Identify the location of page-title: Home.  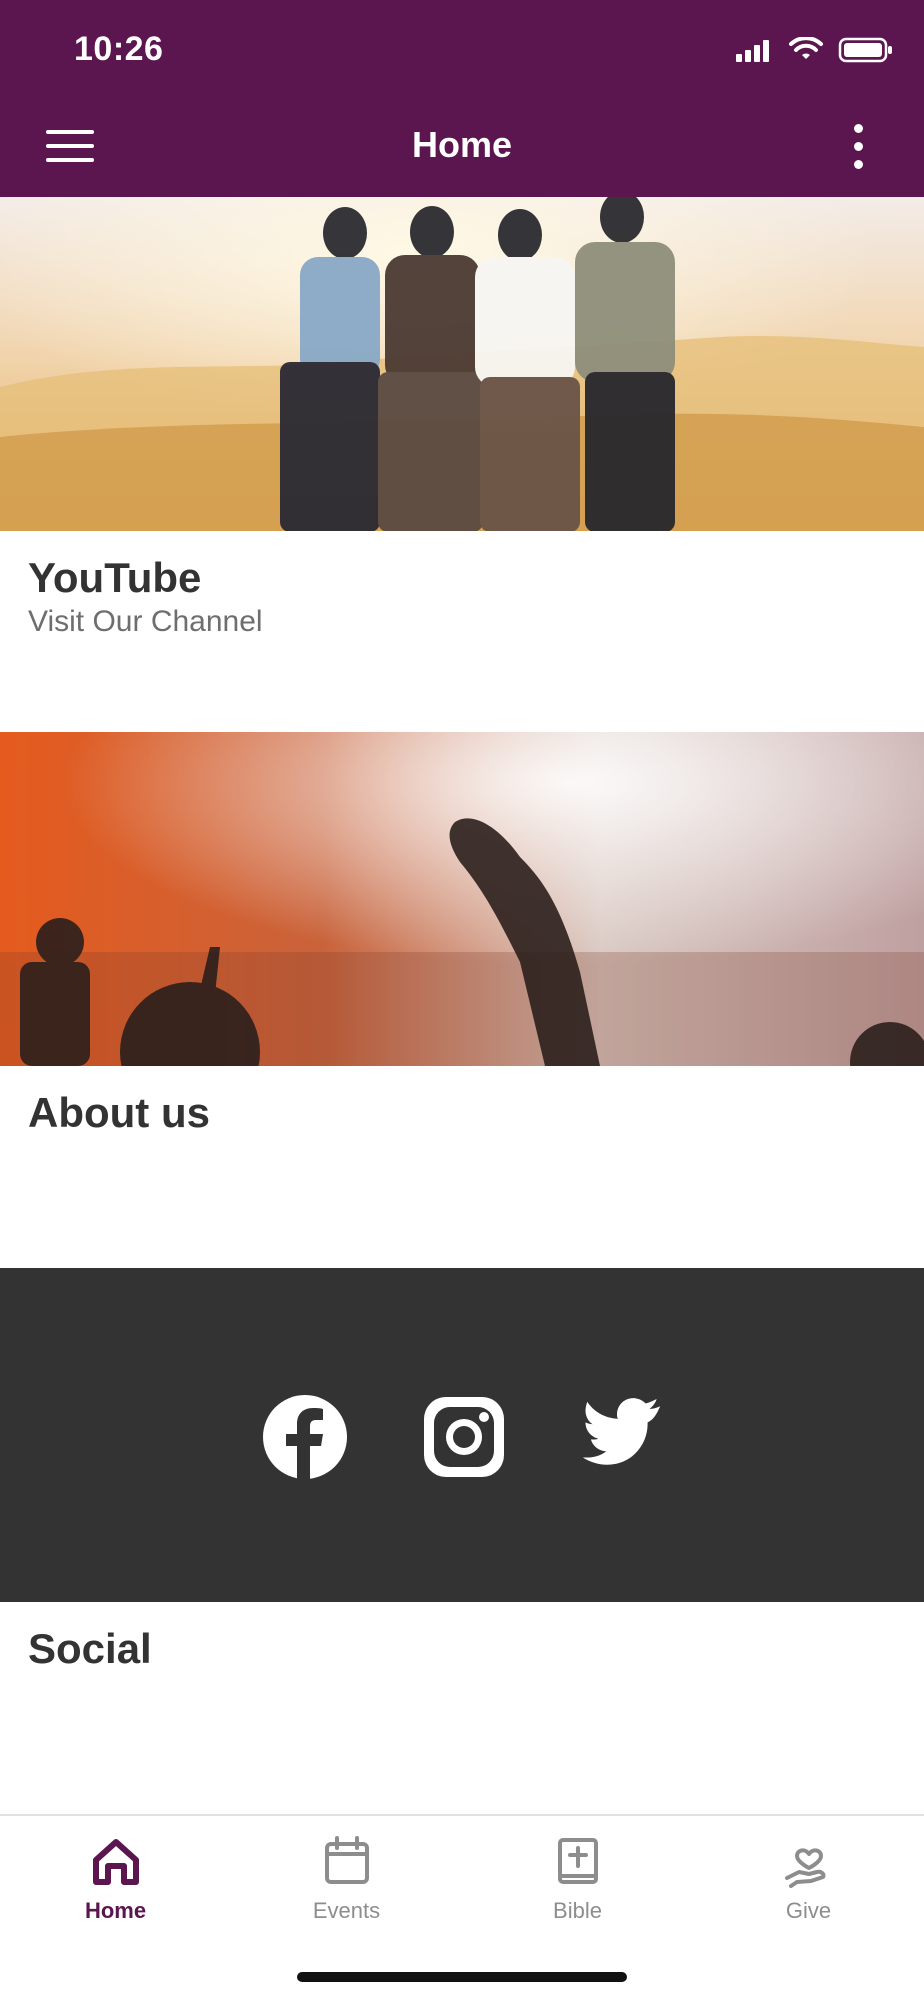
(462, 144).